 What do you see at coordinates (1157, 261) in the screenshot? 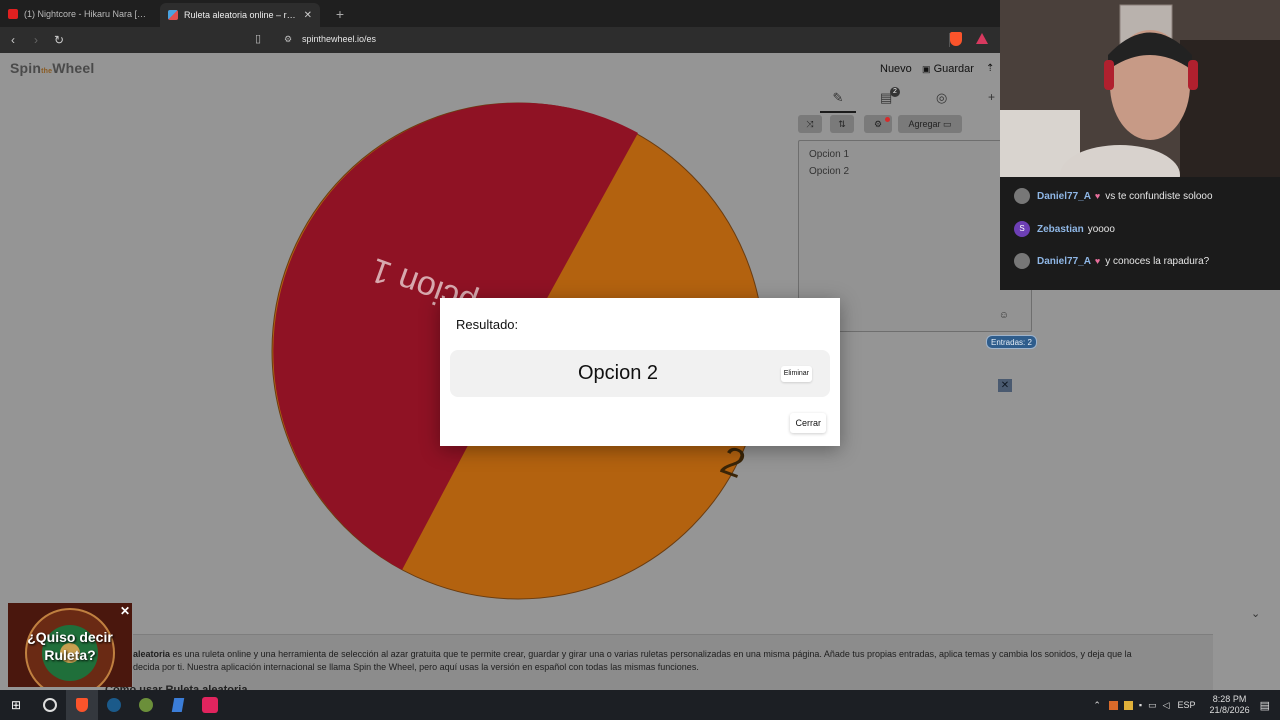
I see `chat-text: y conoces la rapadura?` at bounding box center [1157, 261].